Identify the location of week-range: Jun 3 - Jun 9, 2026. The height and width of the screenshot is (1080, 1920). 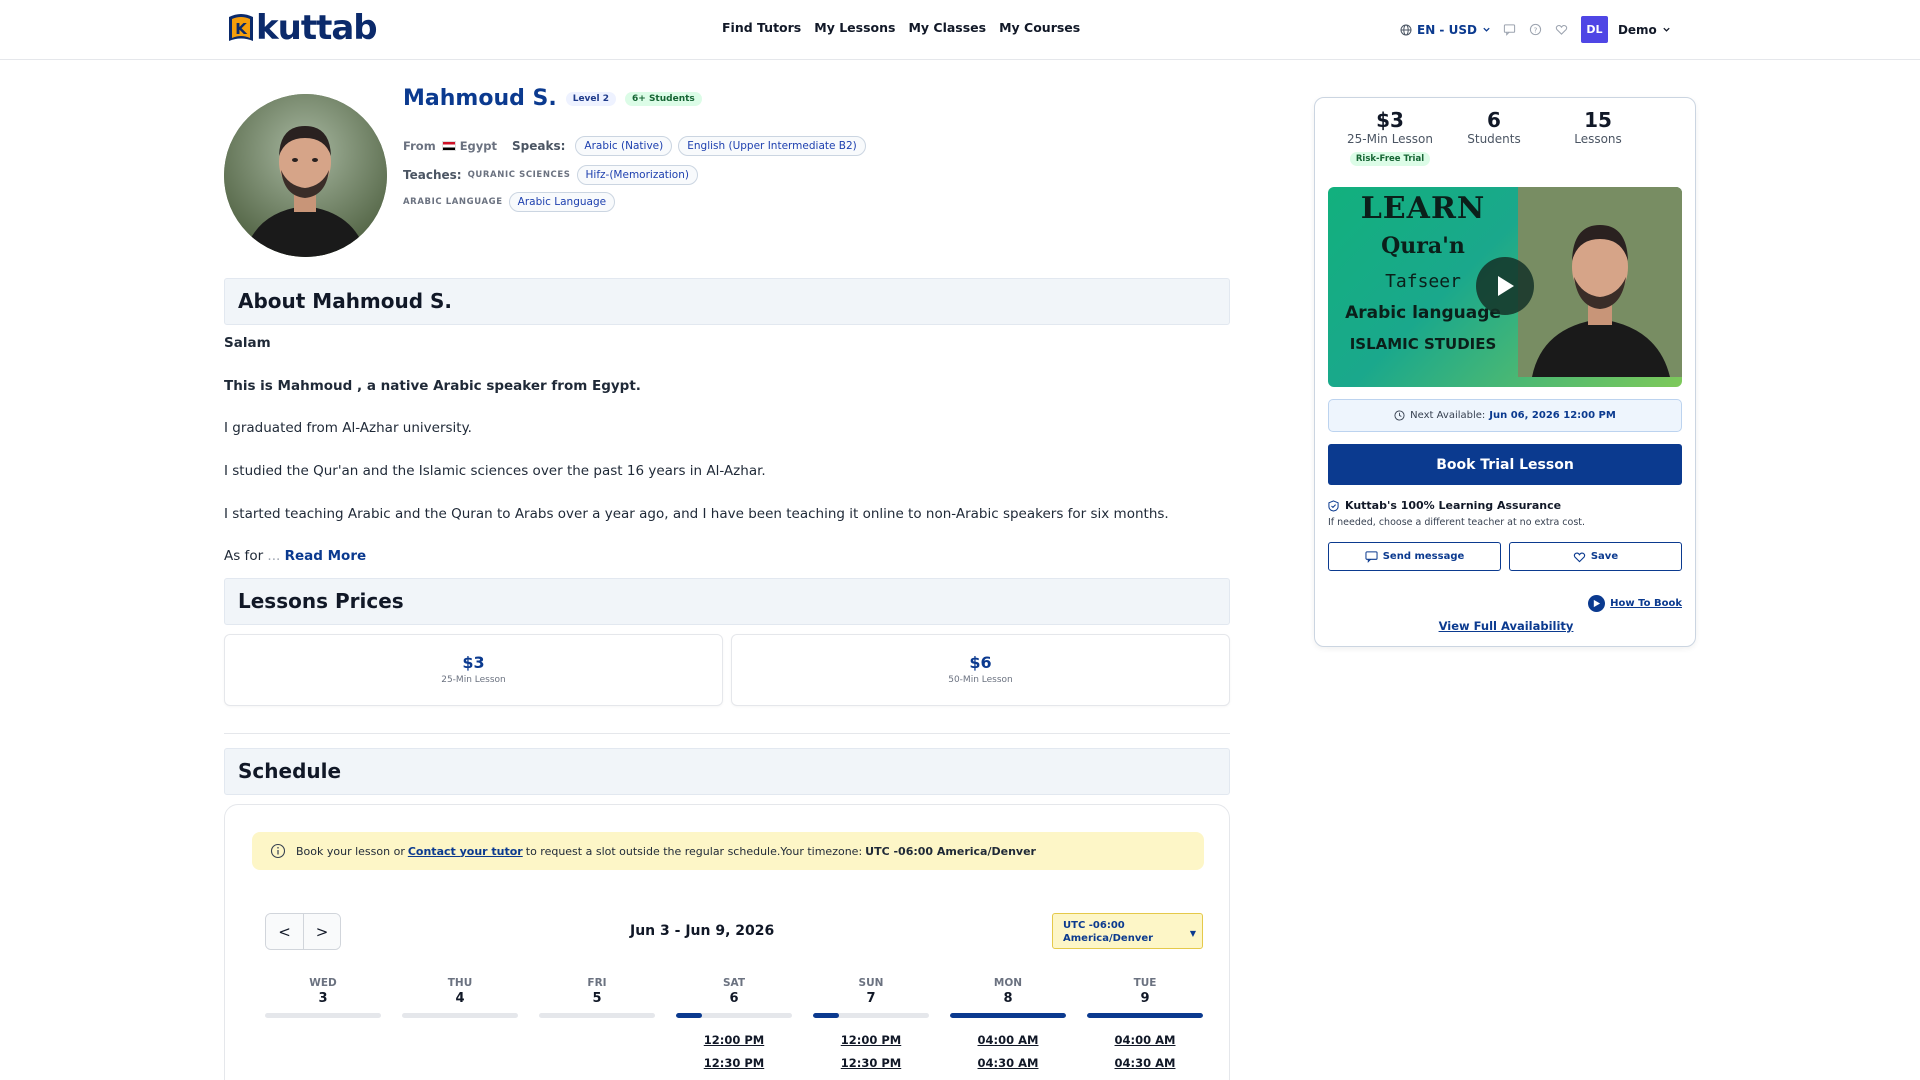
(702, 931).